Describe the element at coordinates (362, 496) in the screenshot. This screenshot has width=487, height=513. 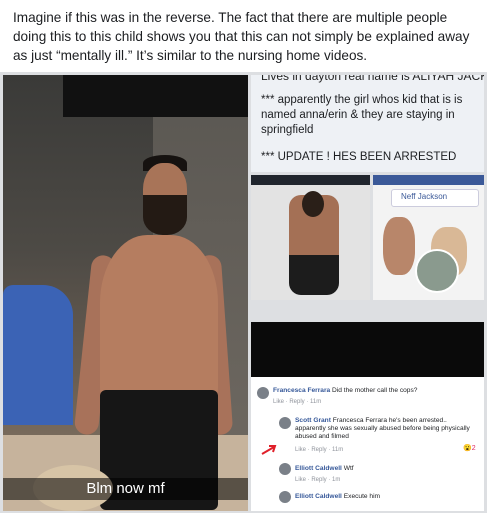
I see `comment-text: Execute him` at that location.